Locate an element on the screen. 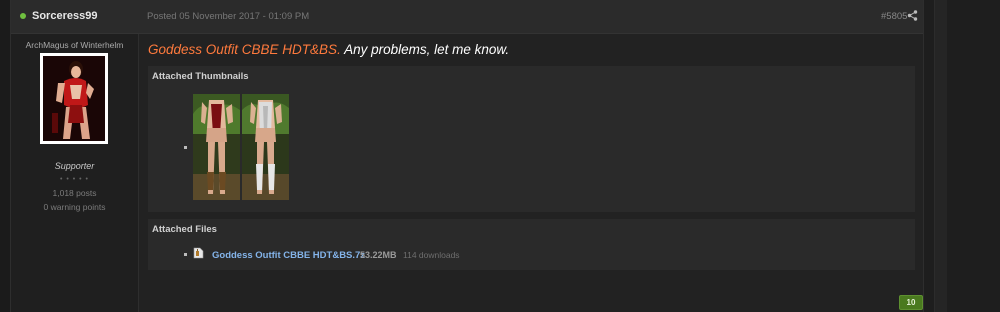 The height and width of the screenshot is (312, 1000). share-icon is located at coordinates (912, 15).